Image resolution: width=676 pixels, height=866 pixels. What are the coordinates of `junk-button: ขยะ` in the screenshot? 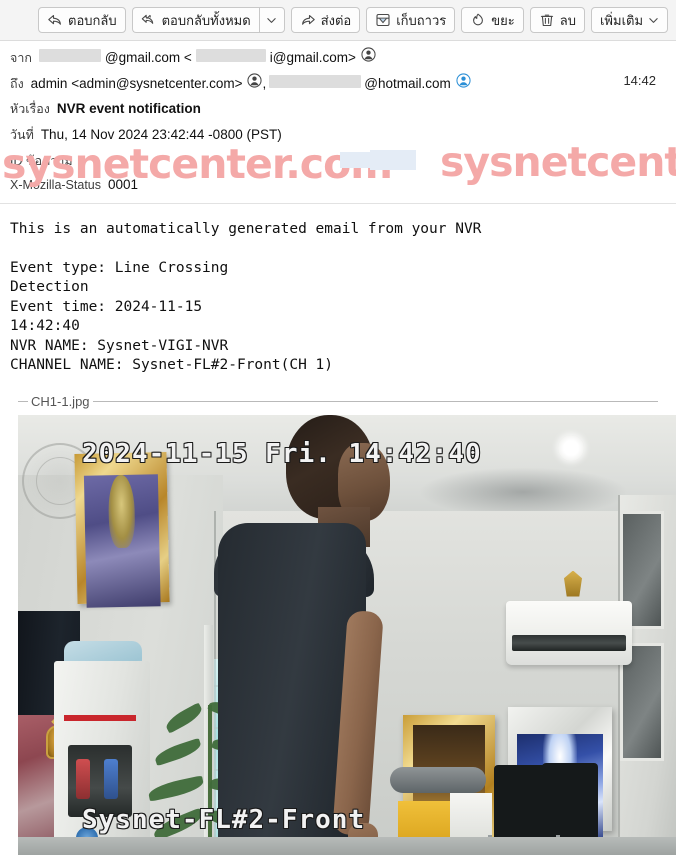 It's located at (492, 20).